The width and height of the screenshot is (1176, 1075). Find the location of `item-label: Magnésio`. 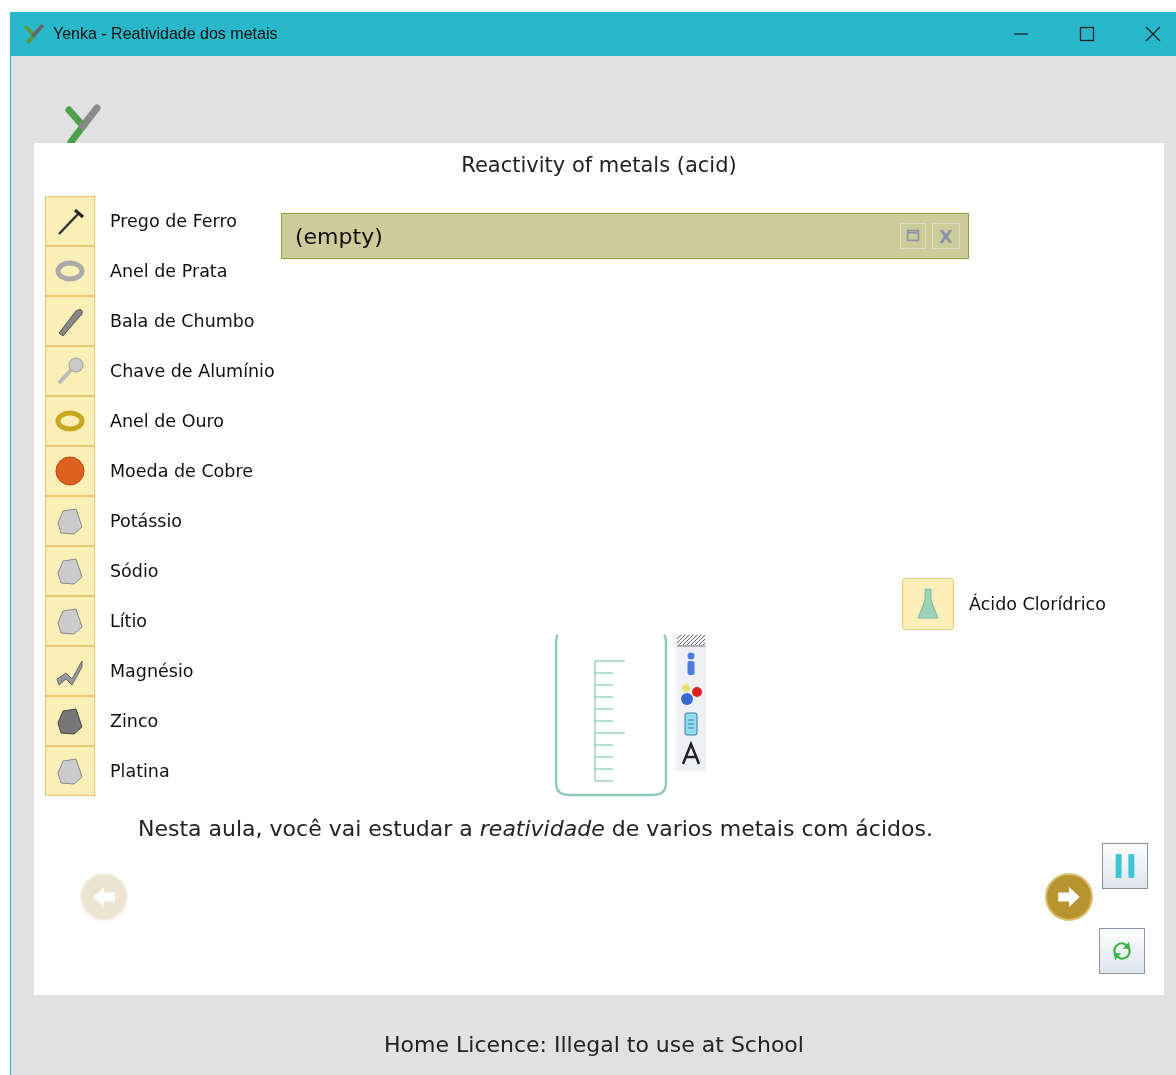

item-label: Magnésio is located at coordinates (152, 671).